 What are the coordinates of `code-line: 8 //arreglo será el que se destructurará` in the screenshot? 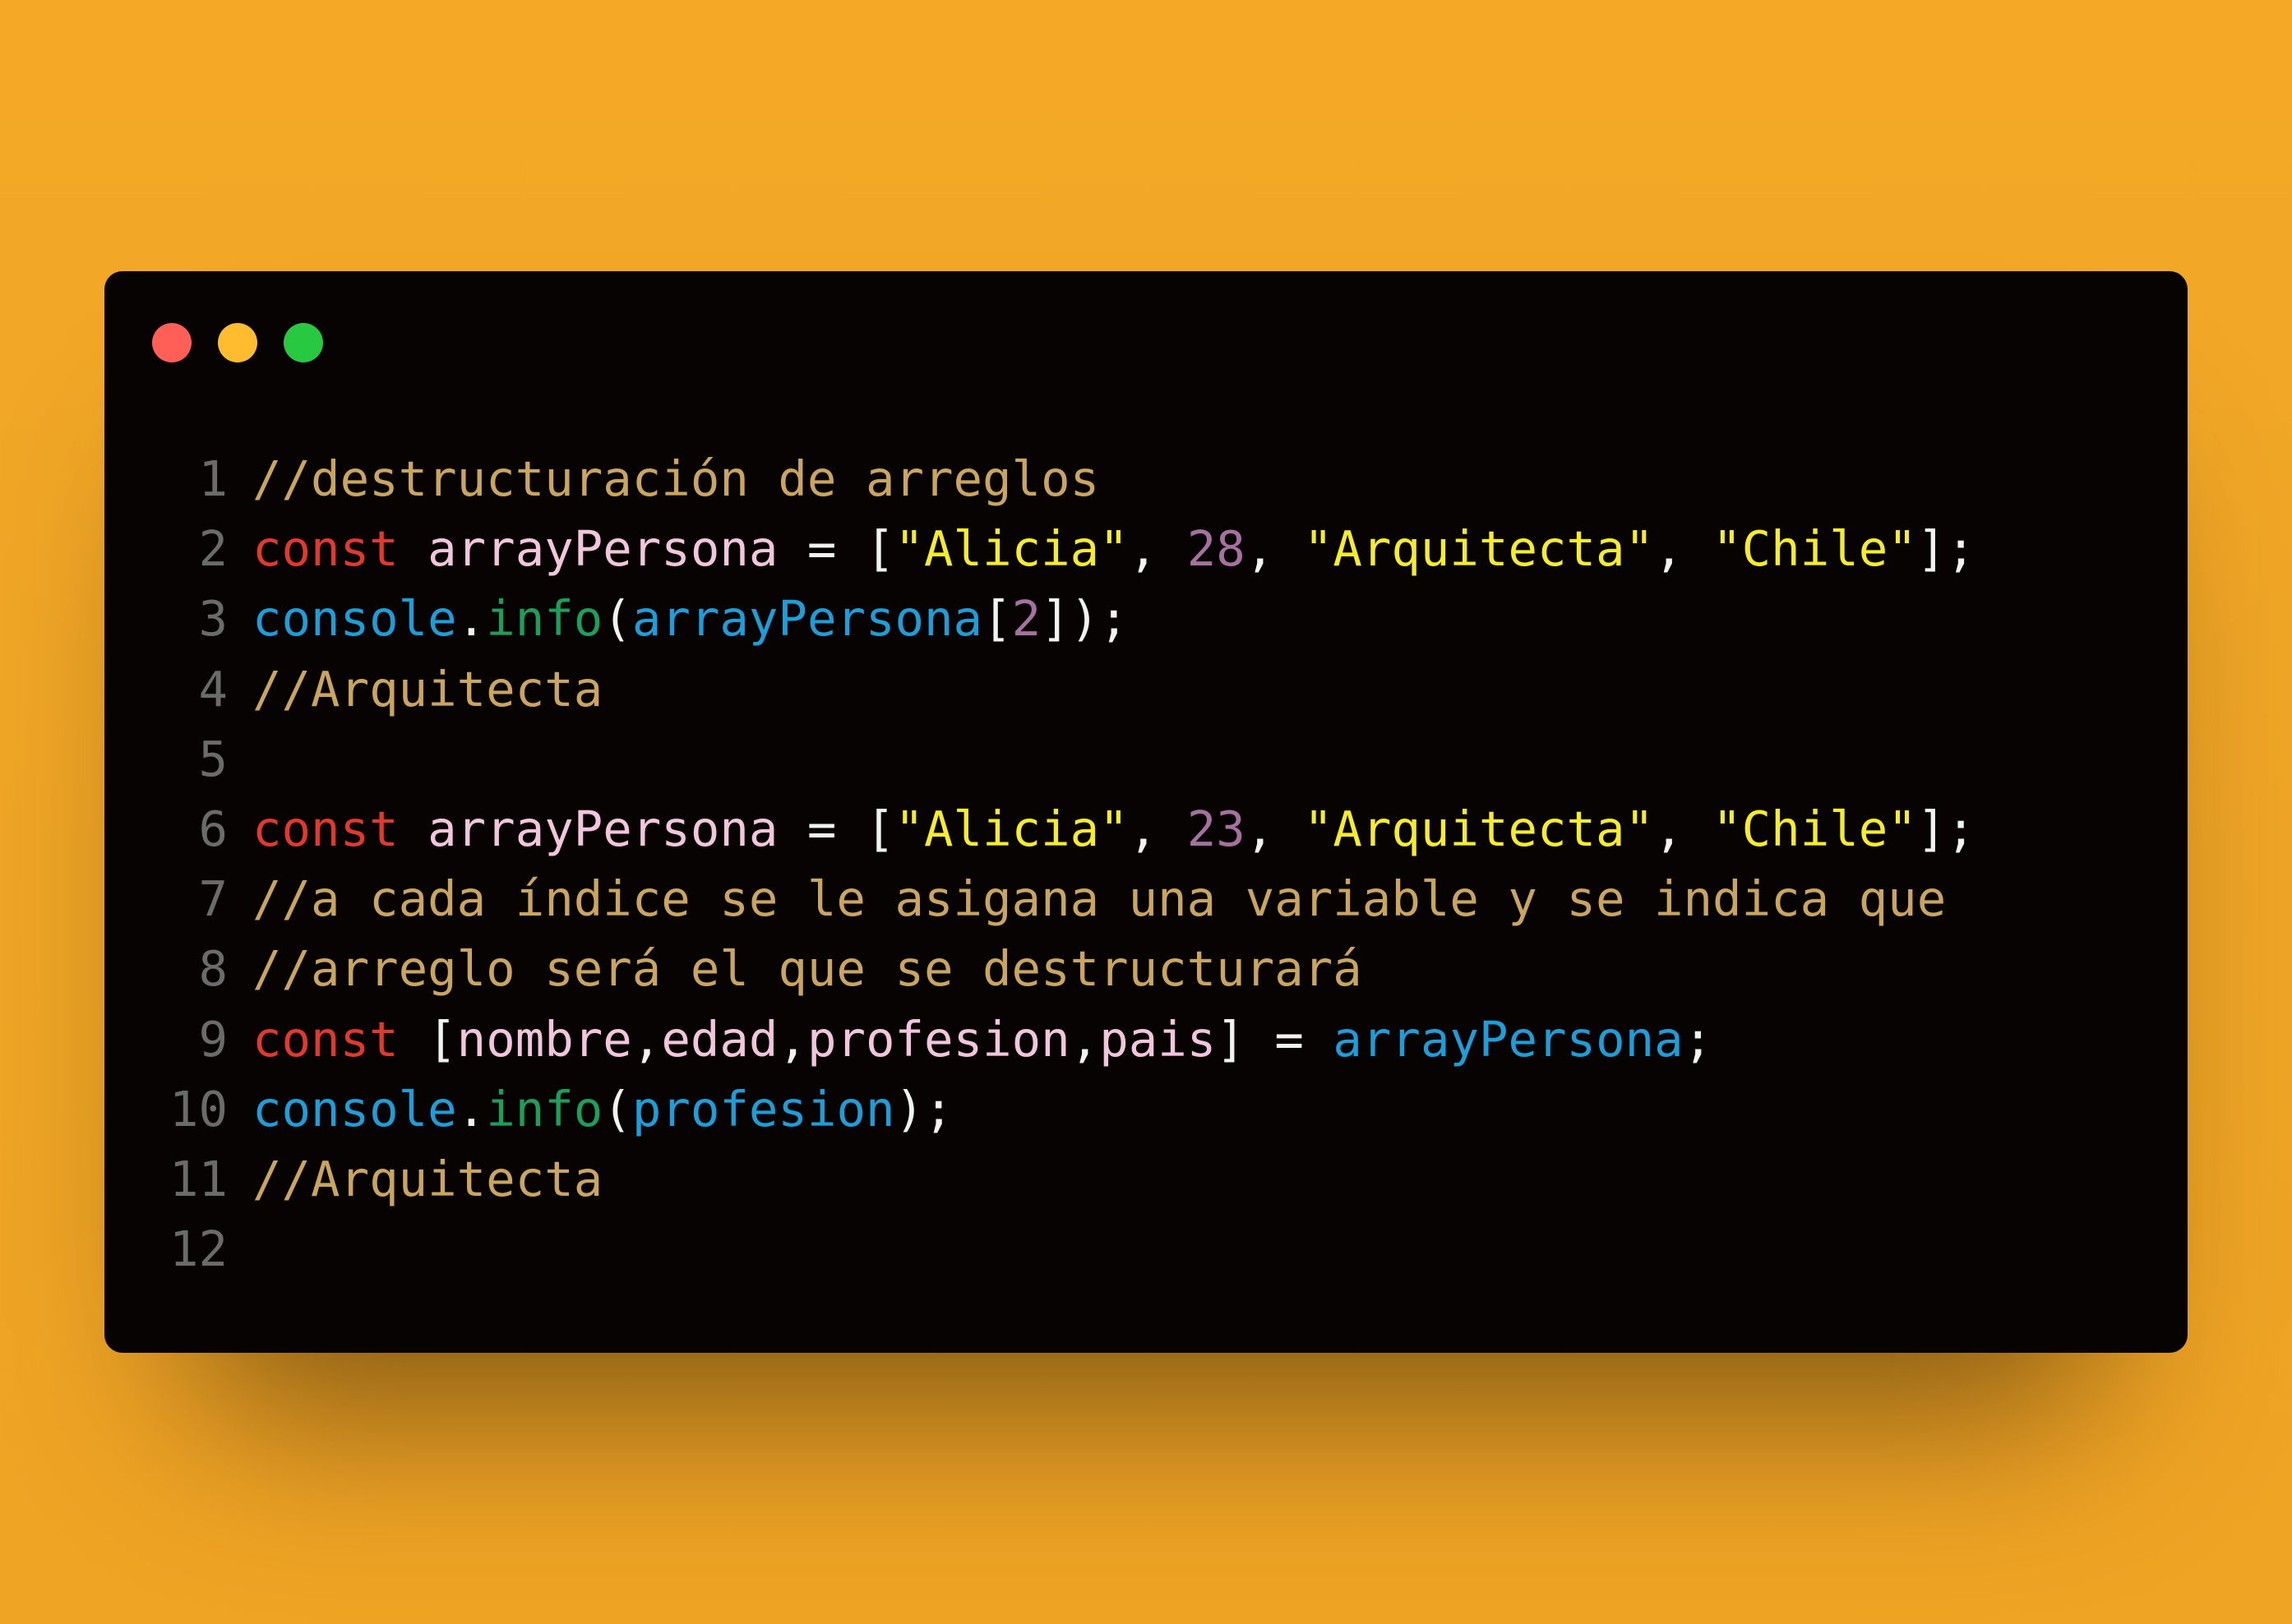 It's located at (1067, 968).